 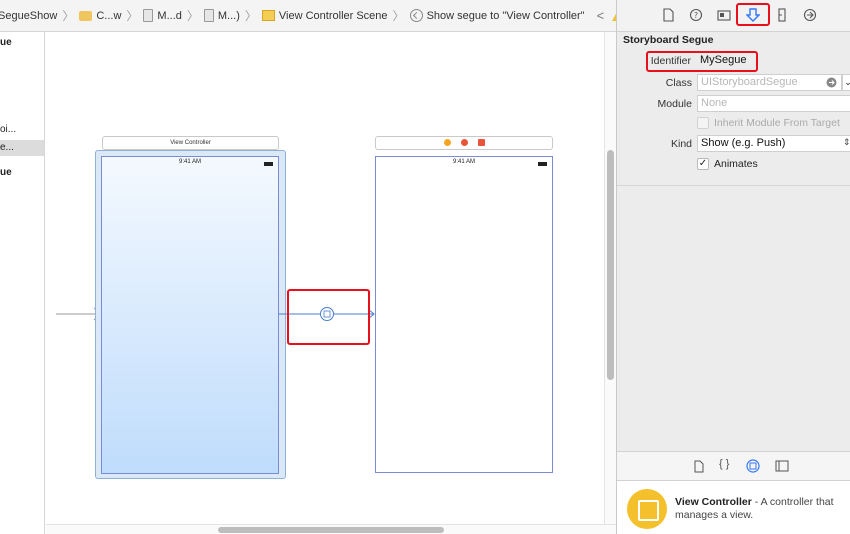 I want to click on back-button: <, so click(x=601, y=15).